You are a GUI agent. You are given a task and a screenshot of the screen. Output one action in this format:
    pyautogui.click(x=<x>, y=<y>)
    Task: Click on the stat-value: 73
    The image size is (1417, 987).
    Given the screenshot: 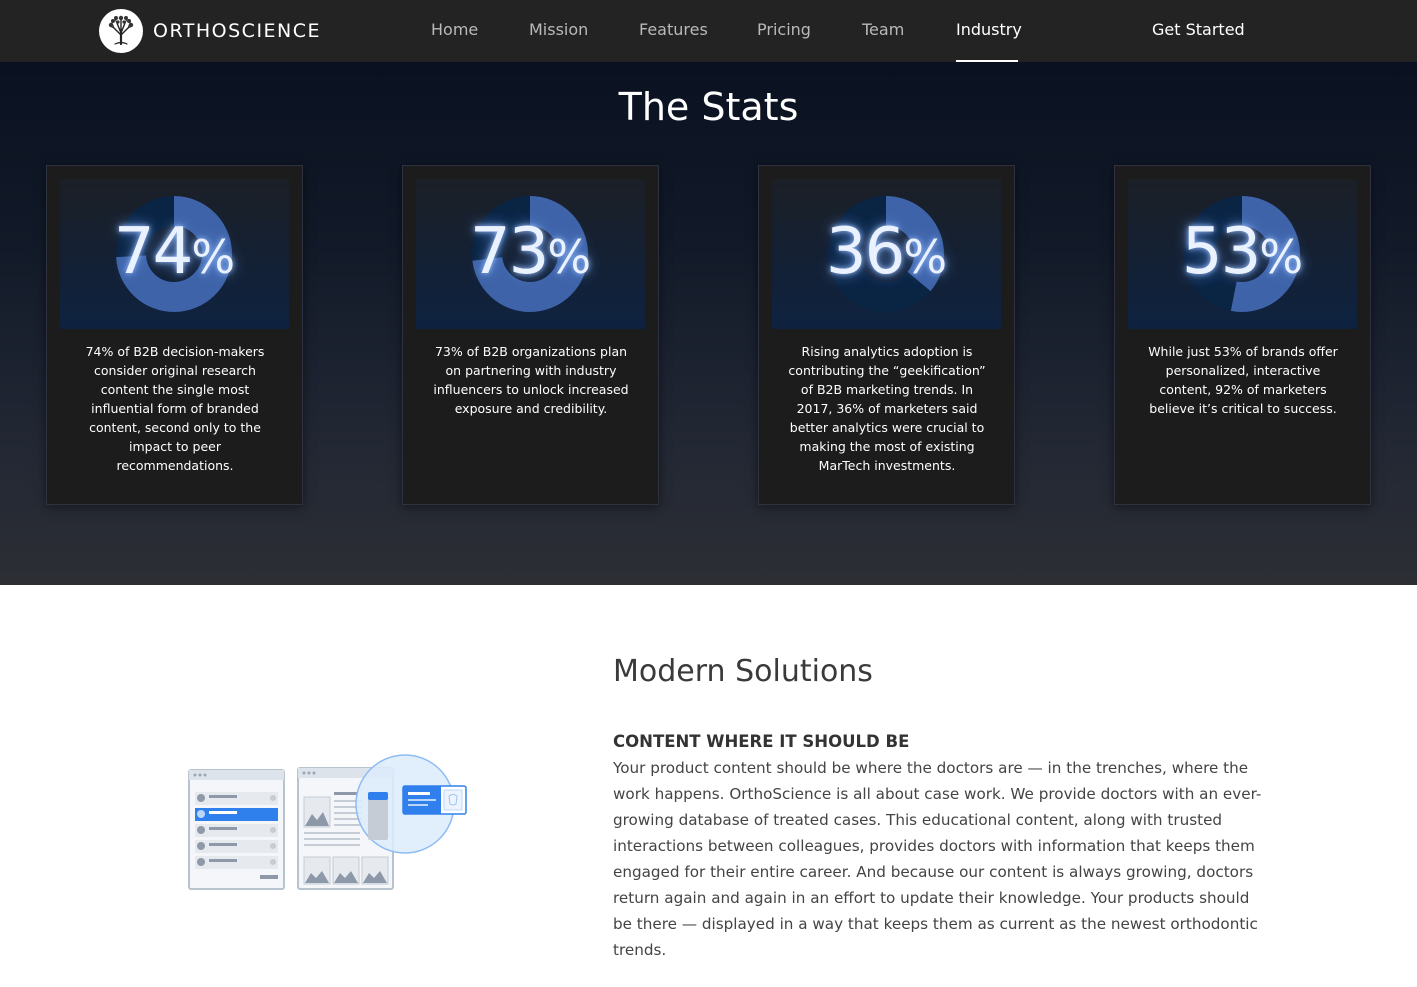 What is the action you would take?
    pyautogui.click(x=509, y=252)
    